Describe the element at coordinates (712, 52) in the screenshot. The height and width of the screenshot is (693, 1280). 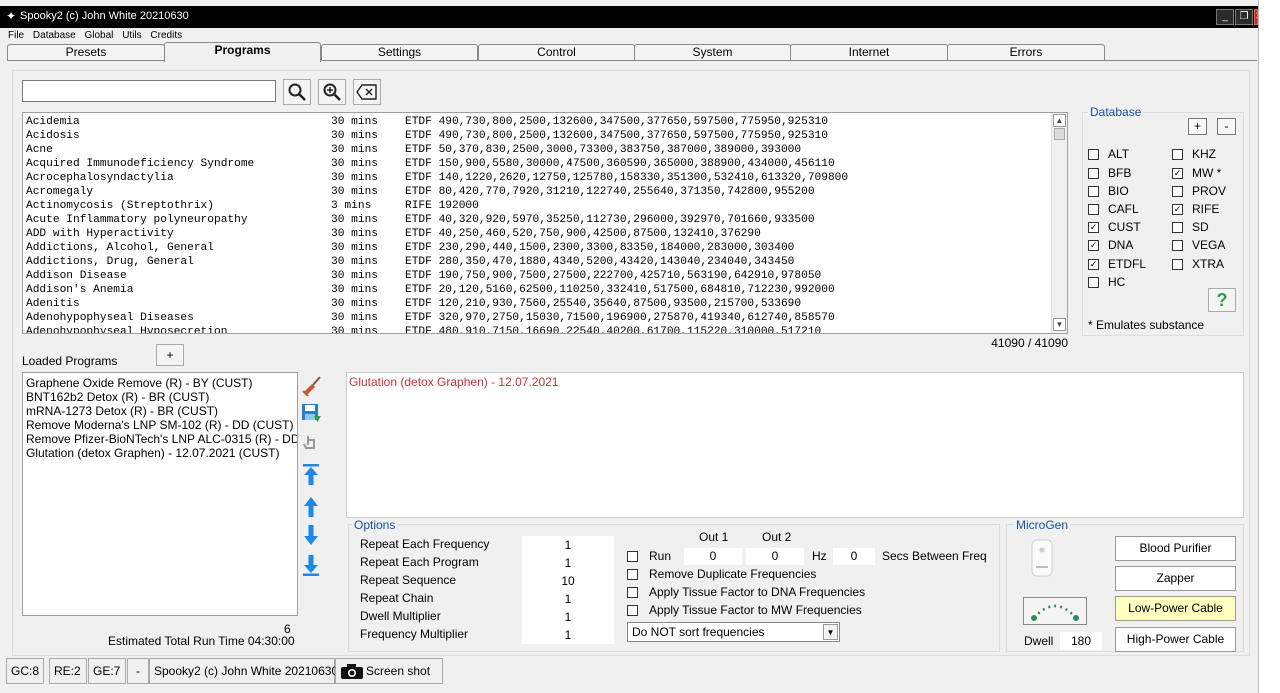
I see `tab-system: System` at that location.